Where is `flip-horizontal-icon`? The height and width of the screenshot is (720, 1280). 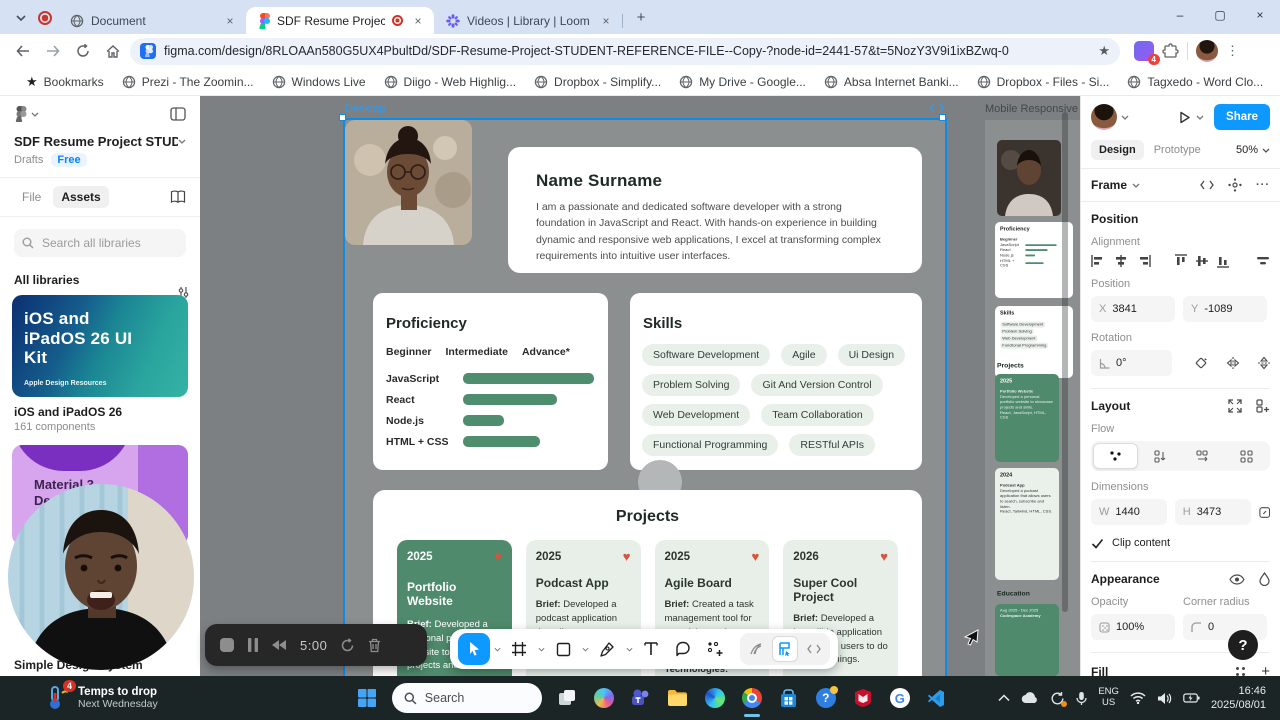 flip-horizontal-icon is located at coordinates (1233, 363).